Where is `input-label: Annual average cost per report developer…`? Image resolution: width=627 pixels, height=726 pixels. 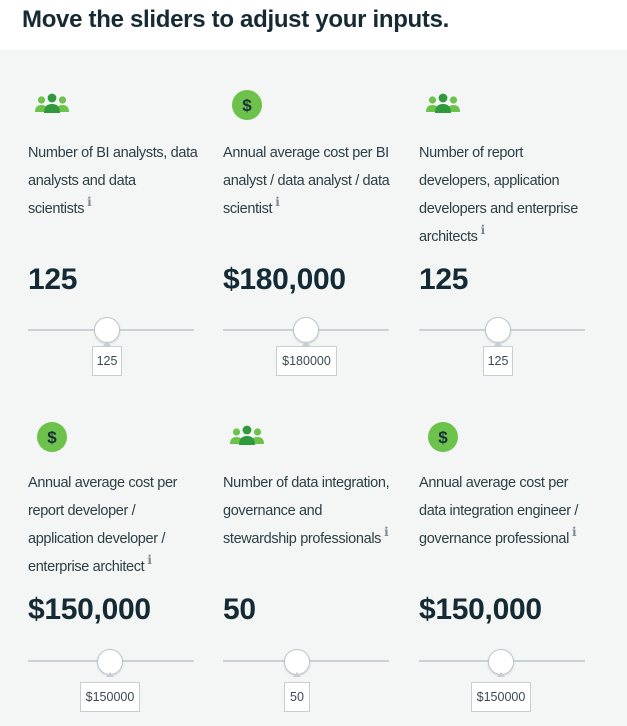
input-label: Annual average cost per report developer… is located at coordinates (103, 525).